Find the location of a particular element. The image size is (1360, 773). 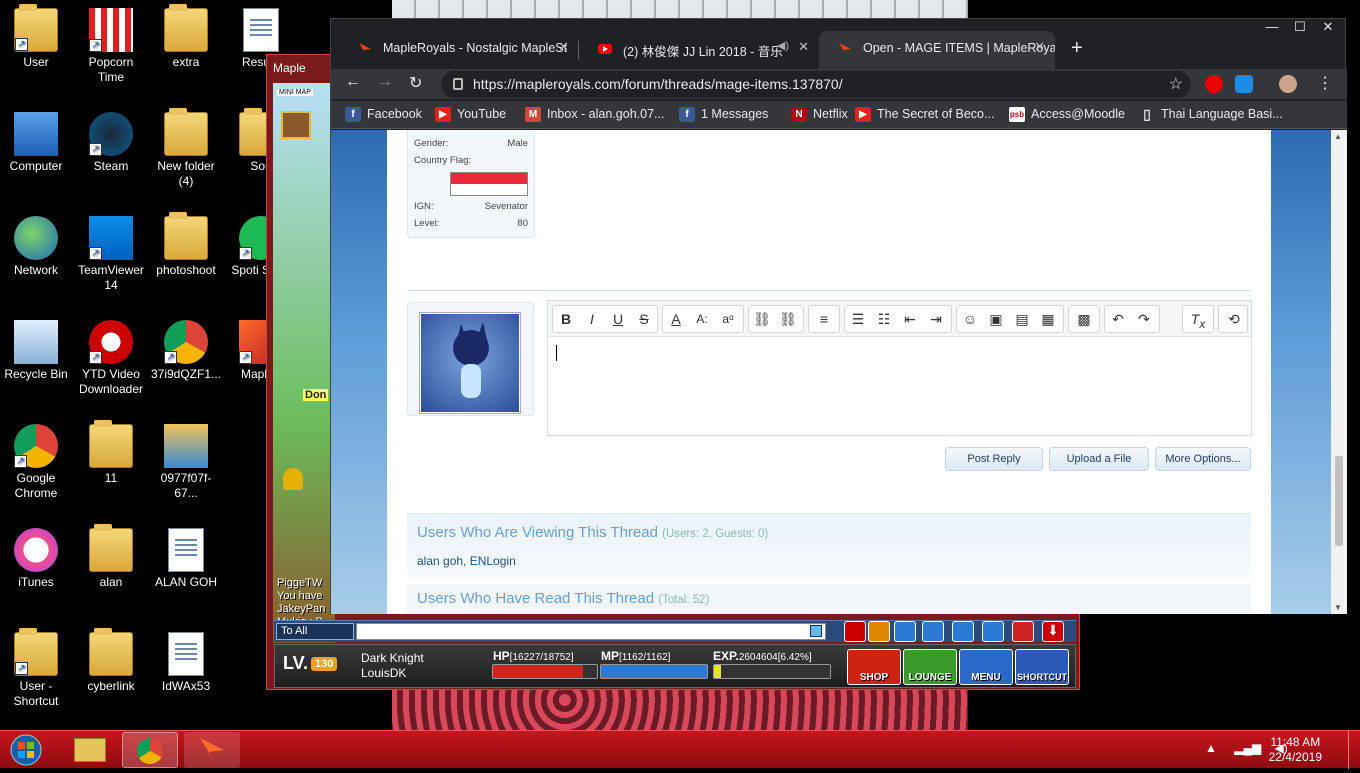

chat-send-icon is located at coordinates (816, 631).